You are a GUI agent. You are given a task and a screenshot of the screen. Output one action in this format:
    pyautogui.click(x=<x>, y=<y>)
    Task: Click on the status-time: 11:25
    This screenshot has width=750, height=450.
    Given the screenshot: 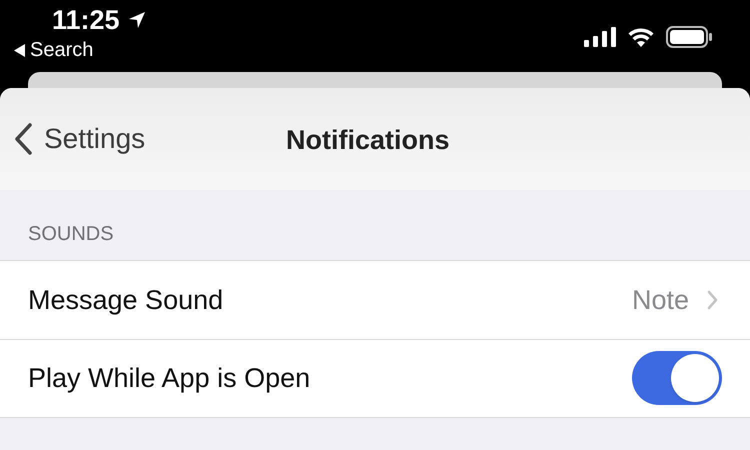 What is the action you would take?
    pyautogui.click(x=86, y=20)
    